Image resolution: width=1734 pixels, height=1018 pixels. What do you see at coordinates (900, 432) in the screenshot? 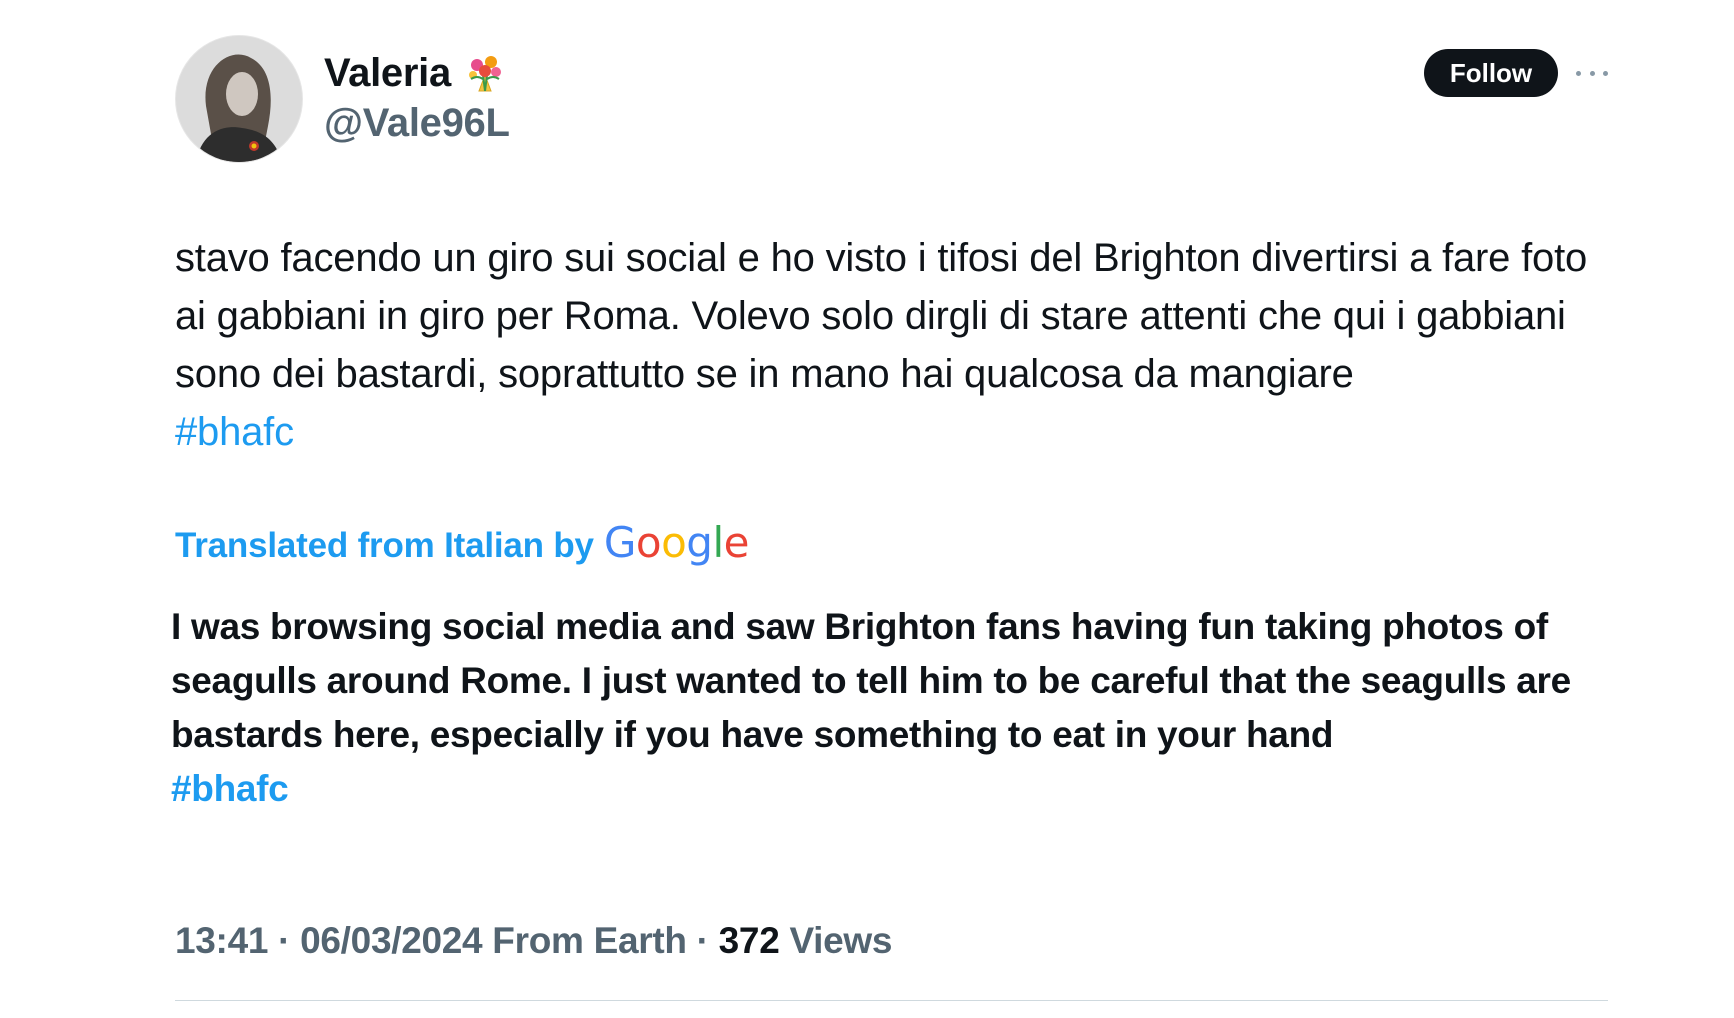
I see `hashtag-link: #bhafc` at bounding box center [900, 432].